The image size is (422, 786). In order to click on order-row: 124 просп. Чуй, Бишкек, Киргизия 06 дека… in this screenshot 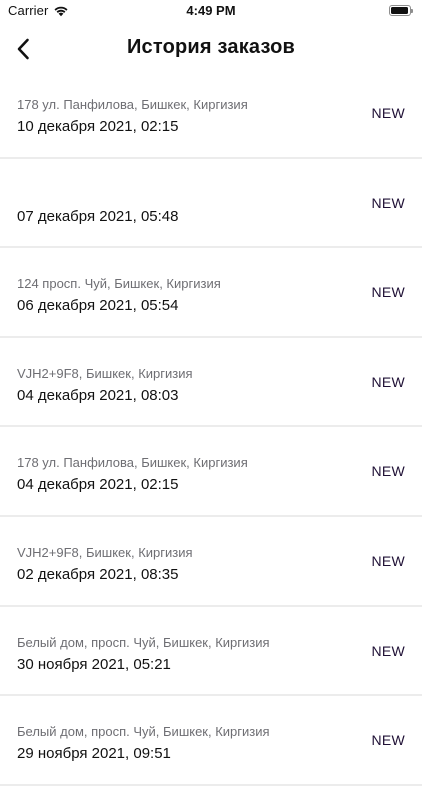, I will do `click(211, 293)`.